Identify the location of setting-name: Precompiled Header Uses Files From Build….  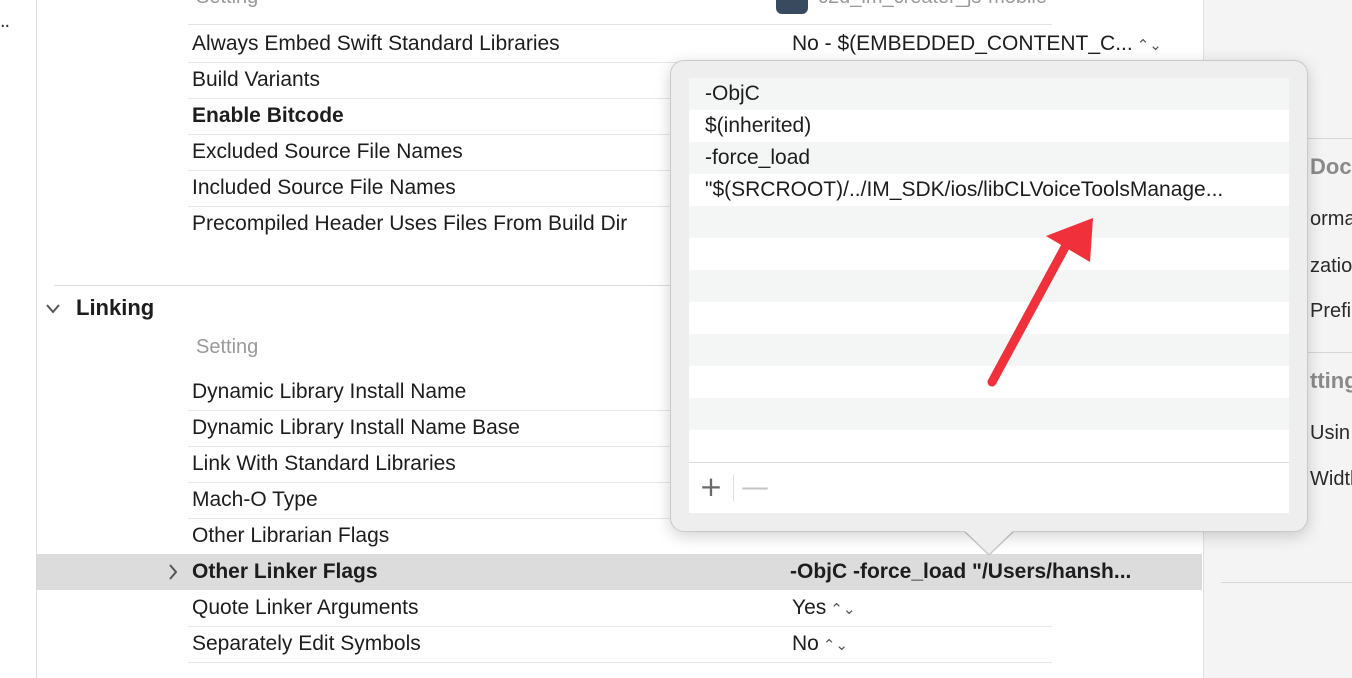
(410, 223).